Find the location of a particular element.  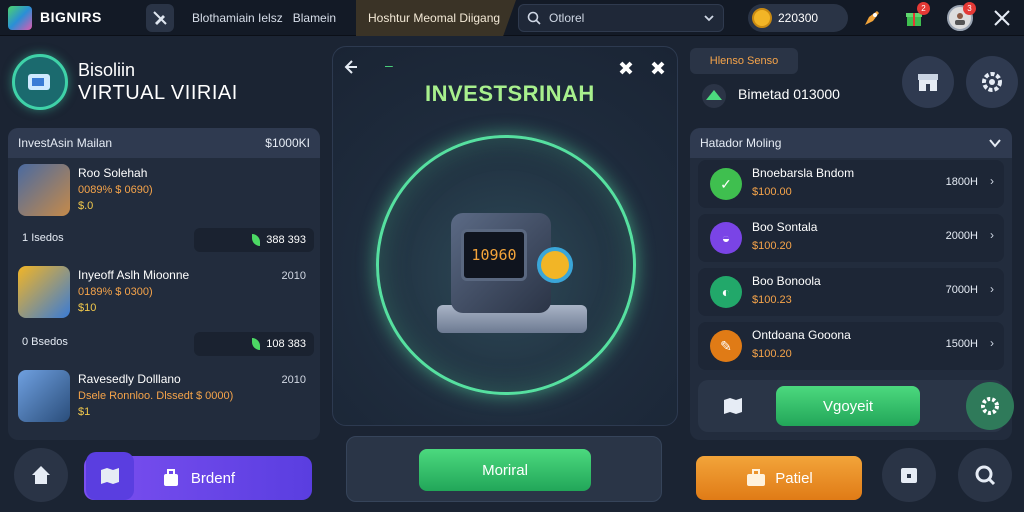

item-summary-row: 1 Isedos 388 393 is located at coordinates (165, 240).